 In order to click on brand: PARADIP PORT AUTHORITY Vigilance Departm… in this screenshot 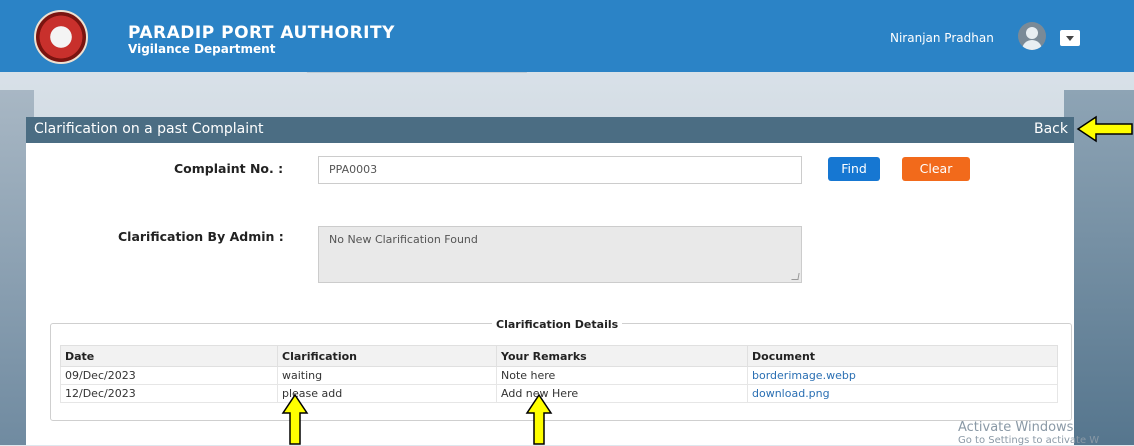, I will do `click(261, 40)`.